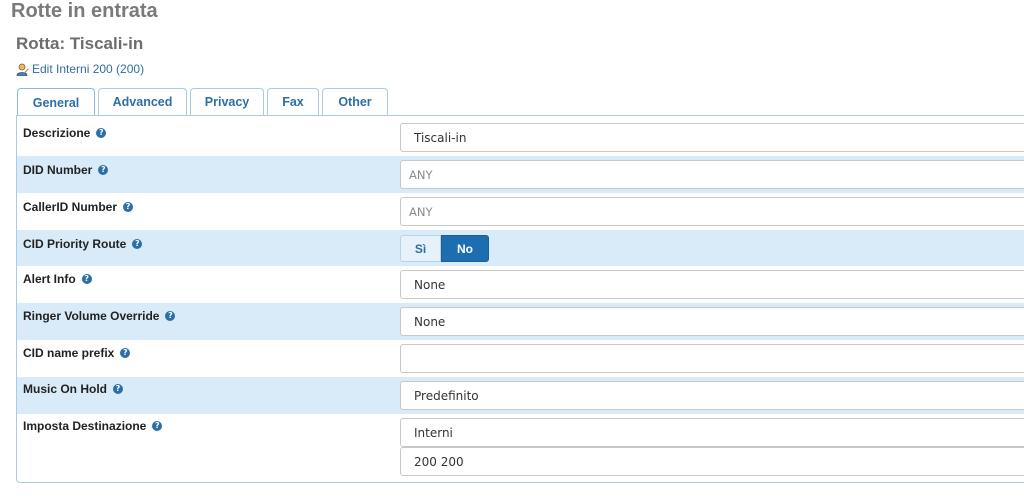 Image resolution: width=1024 pixels, height=499 pixels. What do you see at coordinates (49, 279) in the screenshot?
I see `alert-info-label: Alert Info` at bounding box center [49, 279].